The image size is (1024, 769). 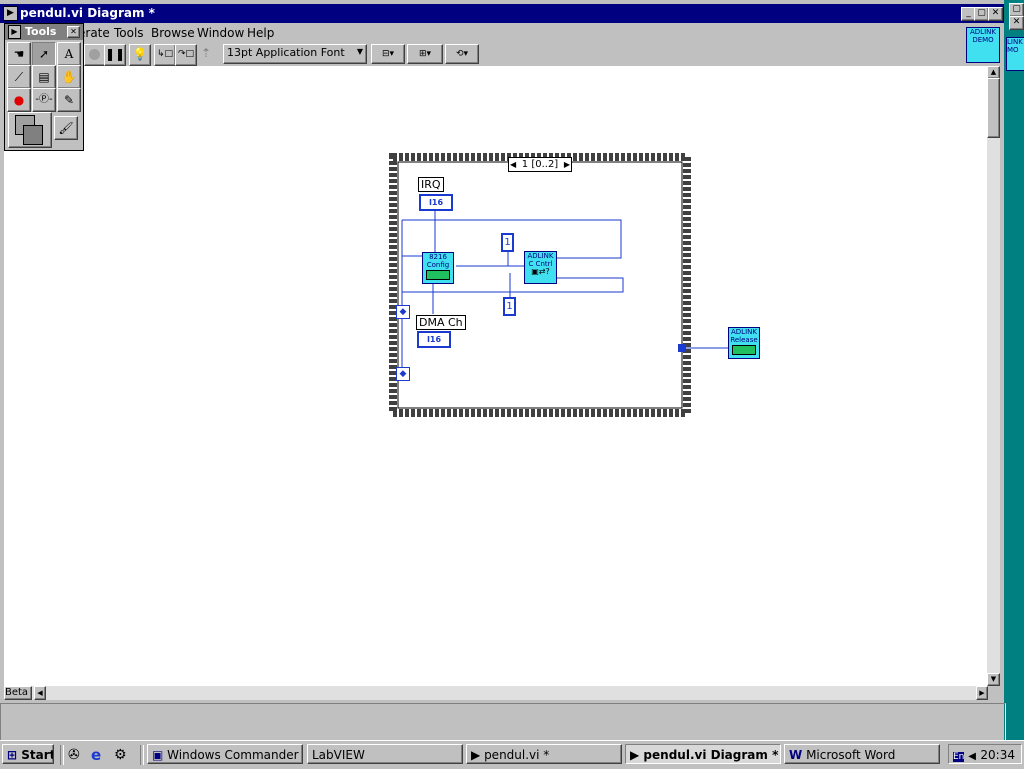 What do you see at coordinates (260, 33) in the screenshot?
I see `menu-help: Help` at bounding box center [260, 33].